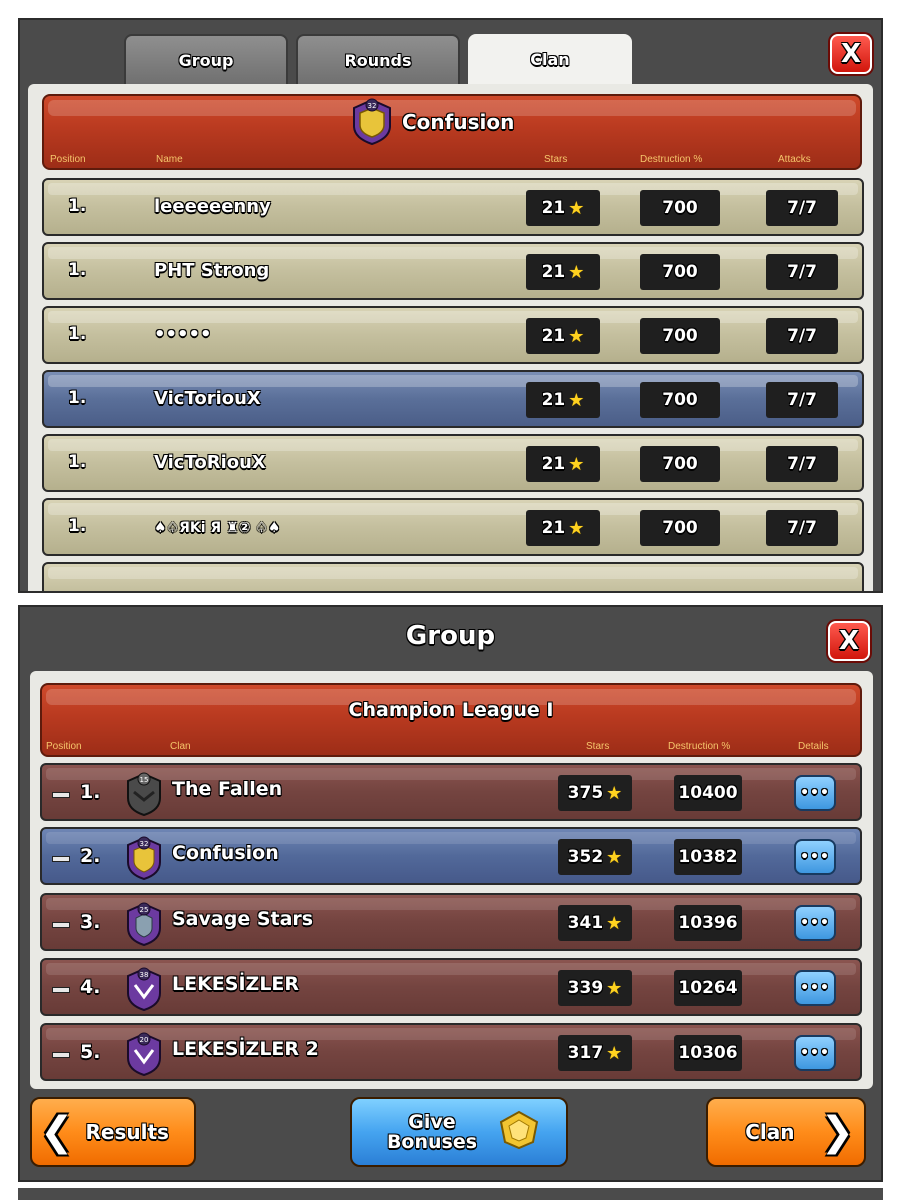  I want to click on clan-destruction: 10400, so click(708, 793).